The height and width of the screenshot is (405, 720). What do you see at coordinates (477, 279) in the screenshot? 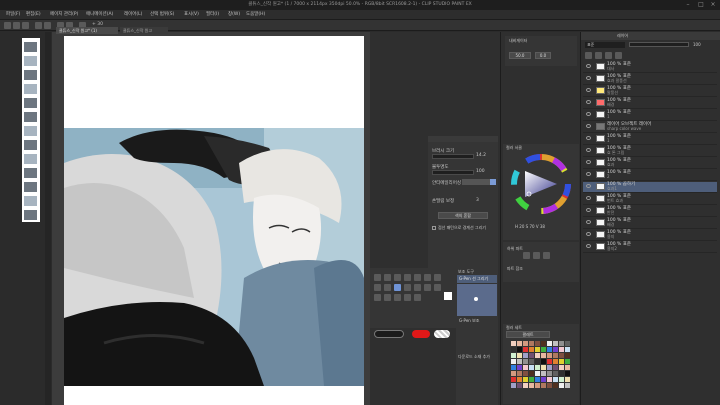
I see `sub-tool-item-gpen: G-Pen 선 그리기` at bounding box center [477, 279].